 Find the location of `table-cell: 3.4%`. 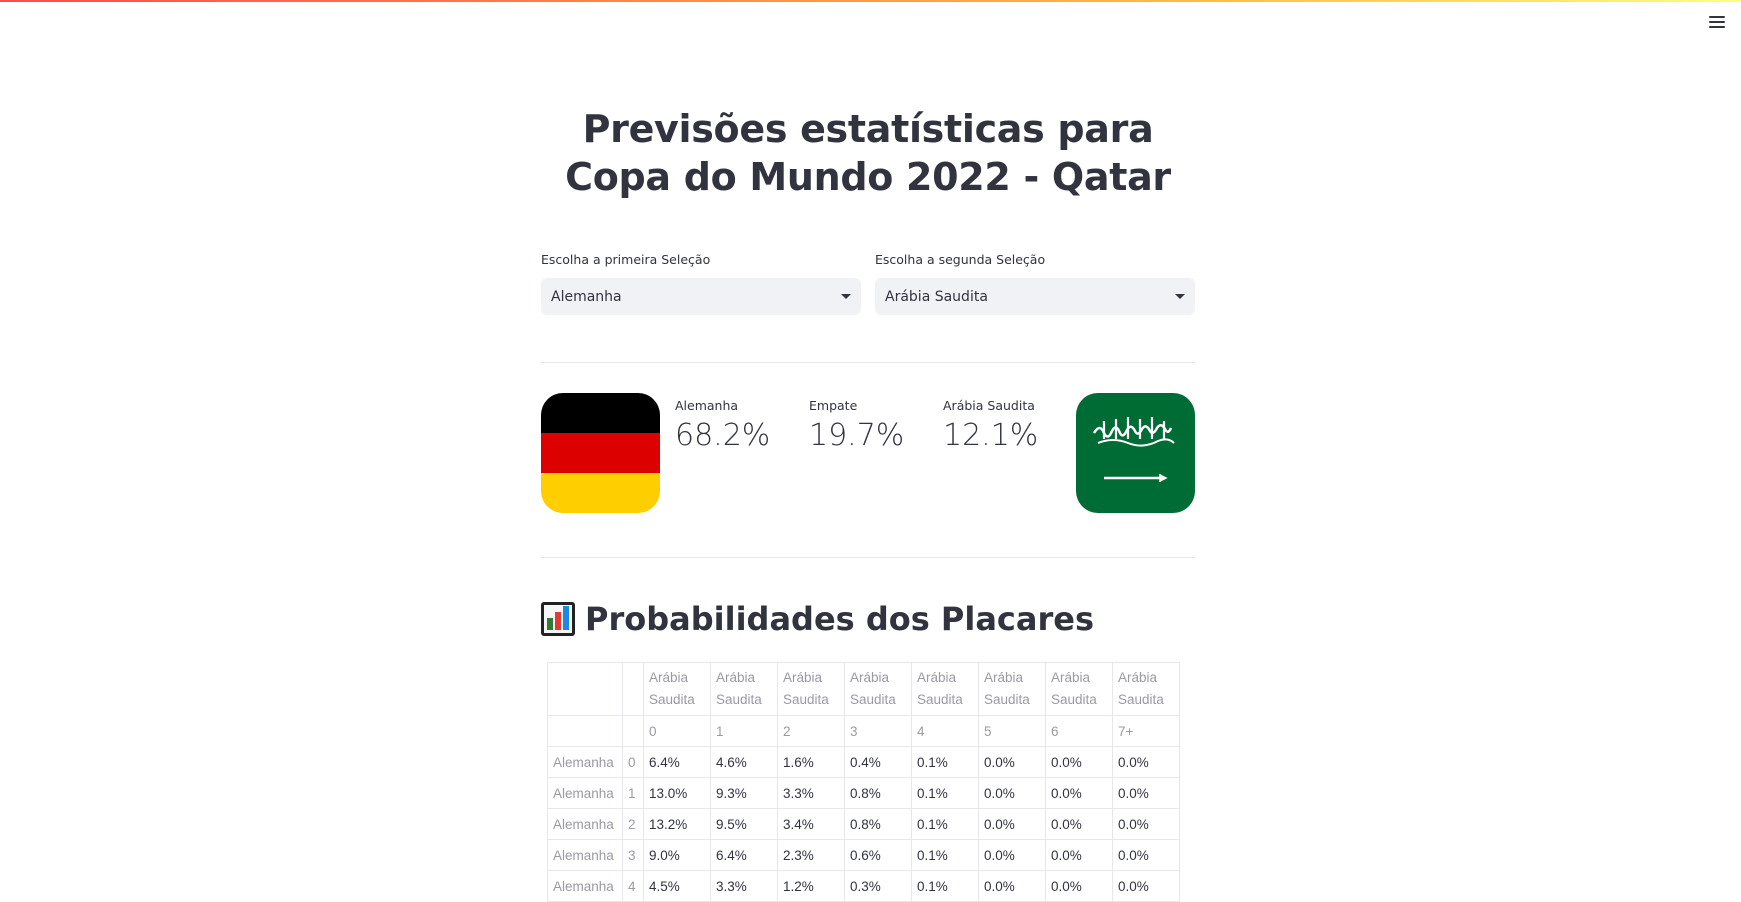

table-cell: 3.4% is located at coordinates (811, 824).